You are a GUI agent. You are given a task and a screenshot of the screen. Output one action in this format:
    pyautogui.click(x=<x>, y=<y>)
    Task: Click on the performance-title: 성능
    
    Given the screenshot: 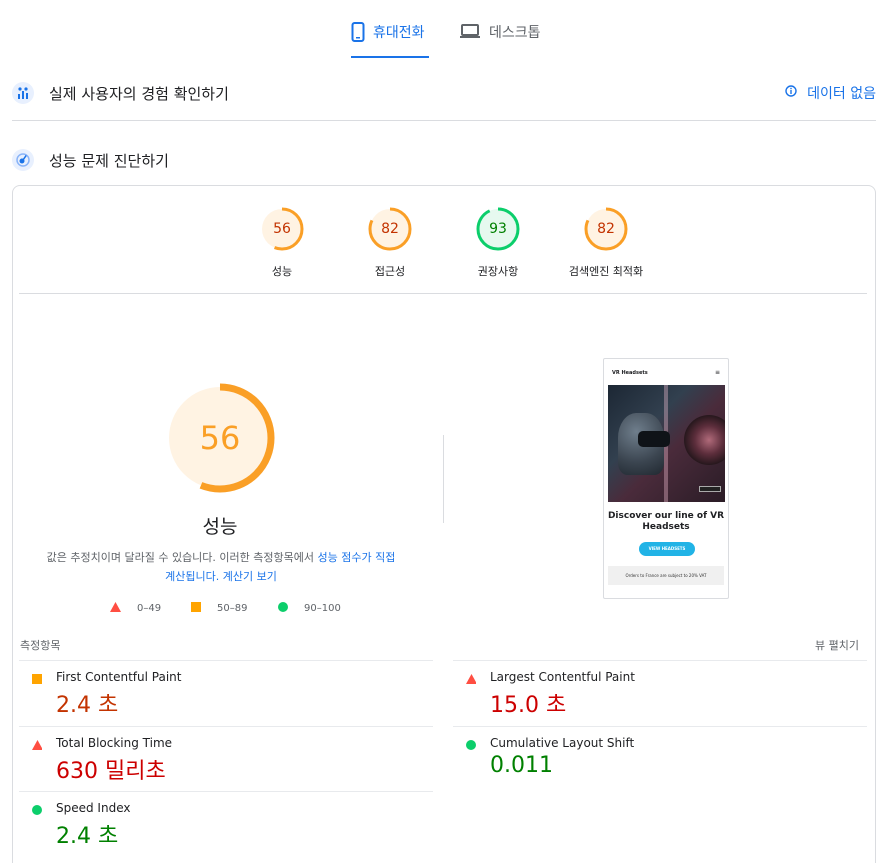 What is the action you would take?
    pyautogui.click(x=220, y=527)
    